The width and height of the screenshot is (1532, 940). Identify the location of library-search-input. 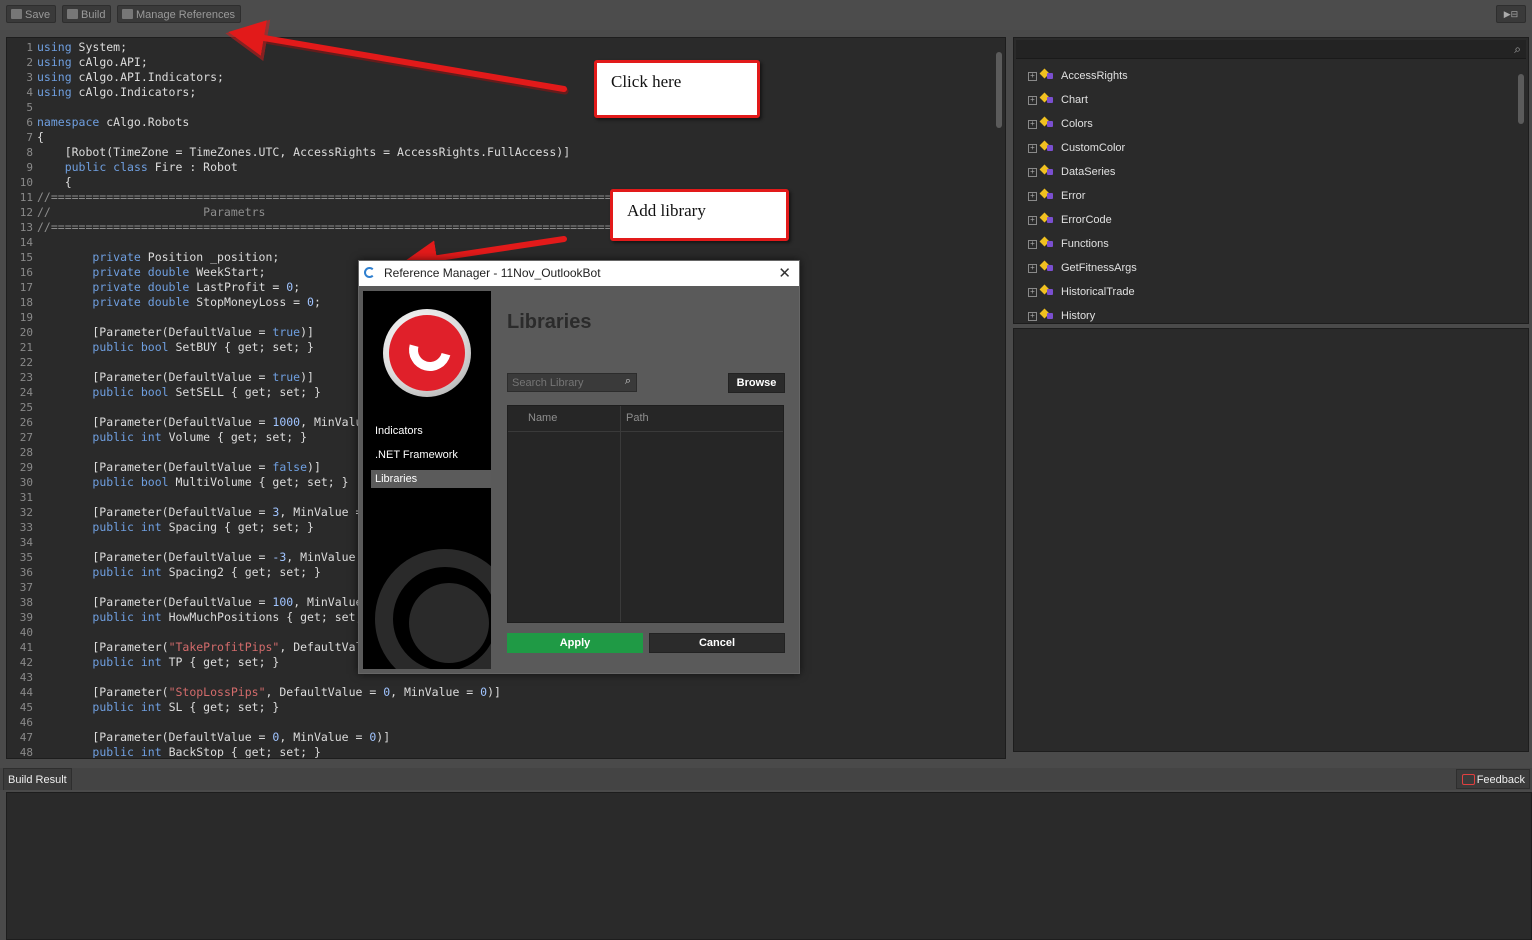
(566, 382).